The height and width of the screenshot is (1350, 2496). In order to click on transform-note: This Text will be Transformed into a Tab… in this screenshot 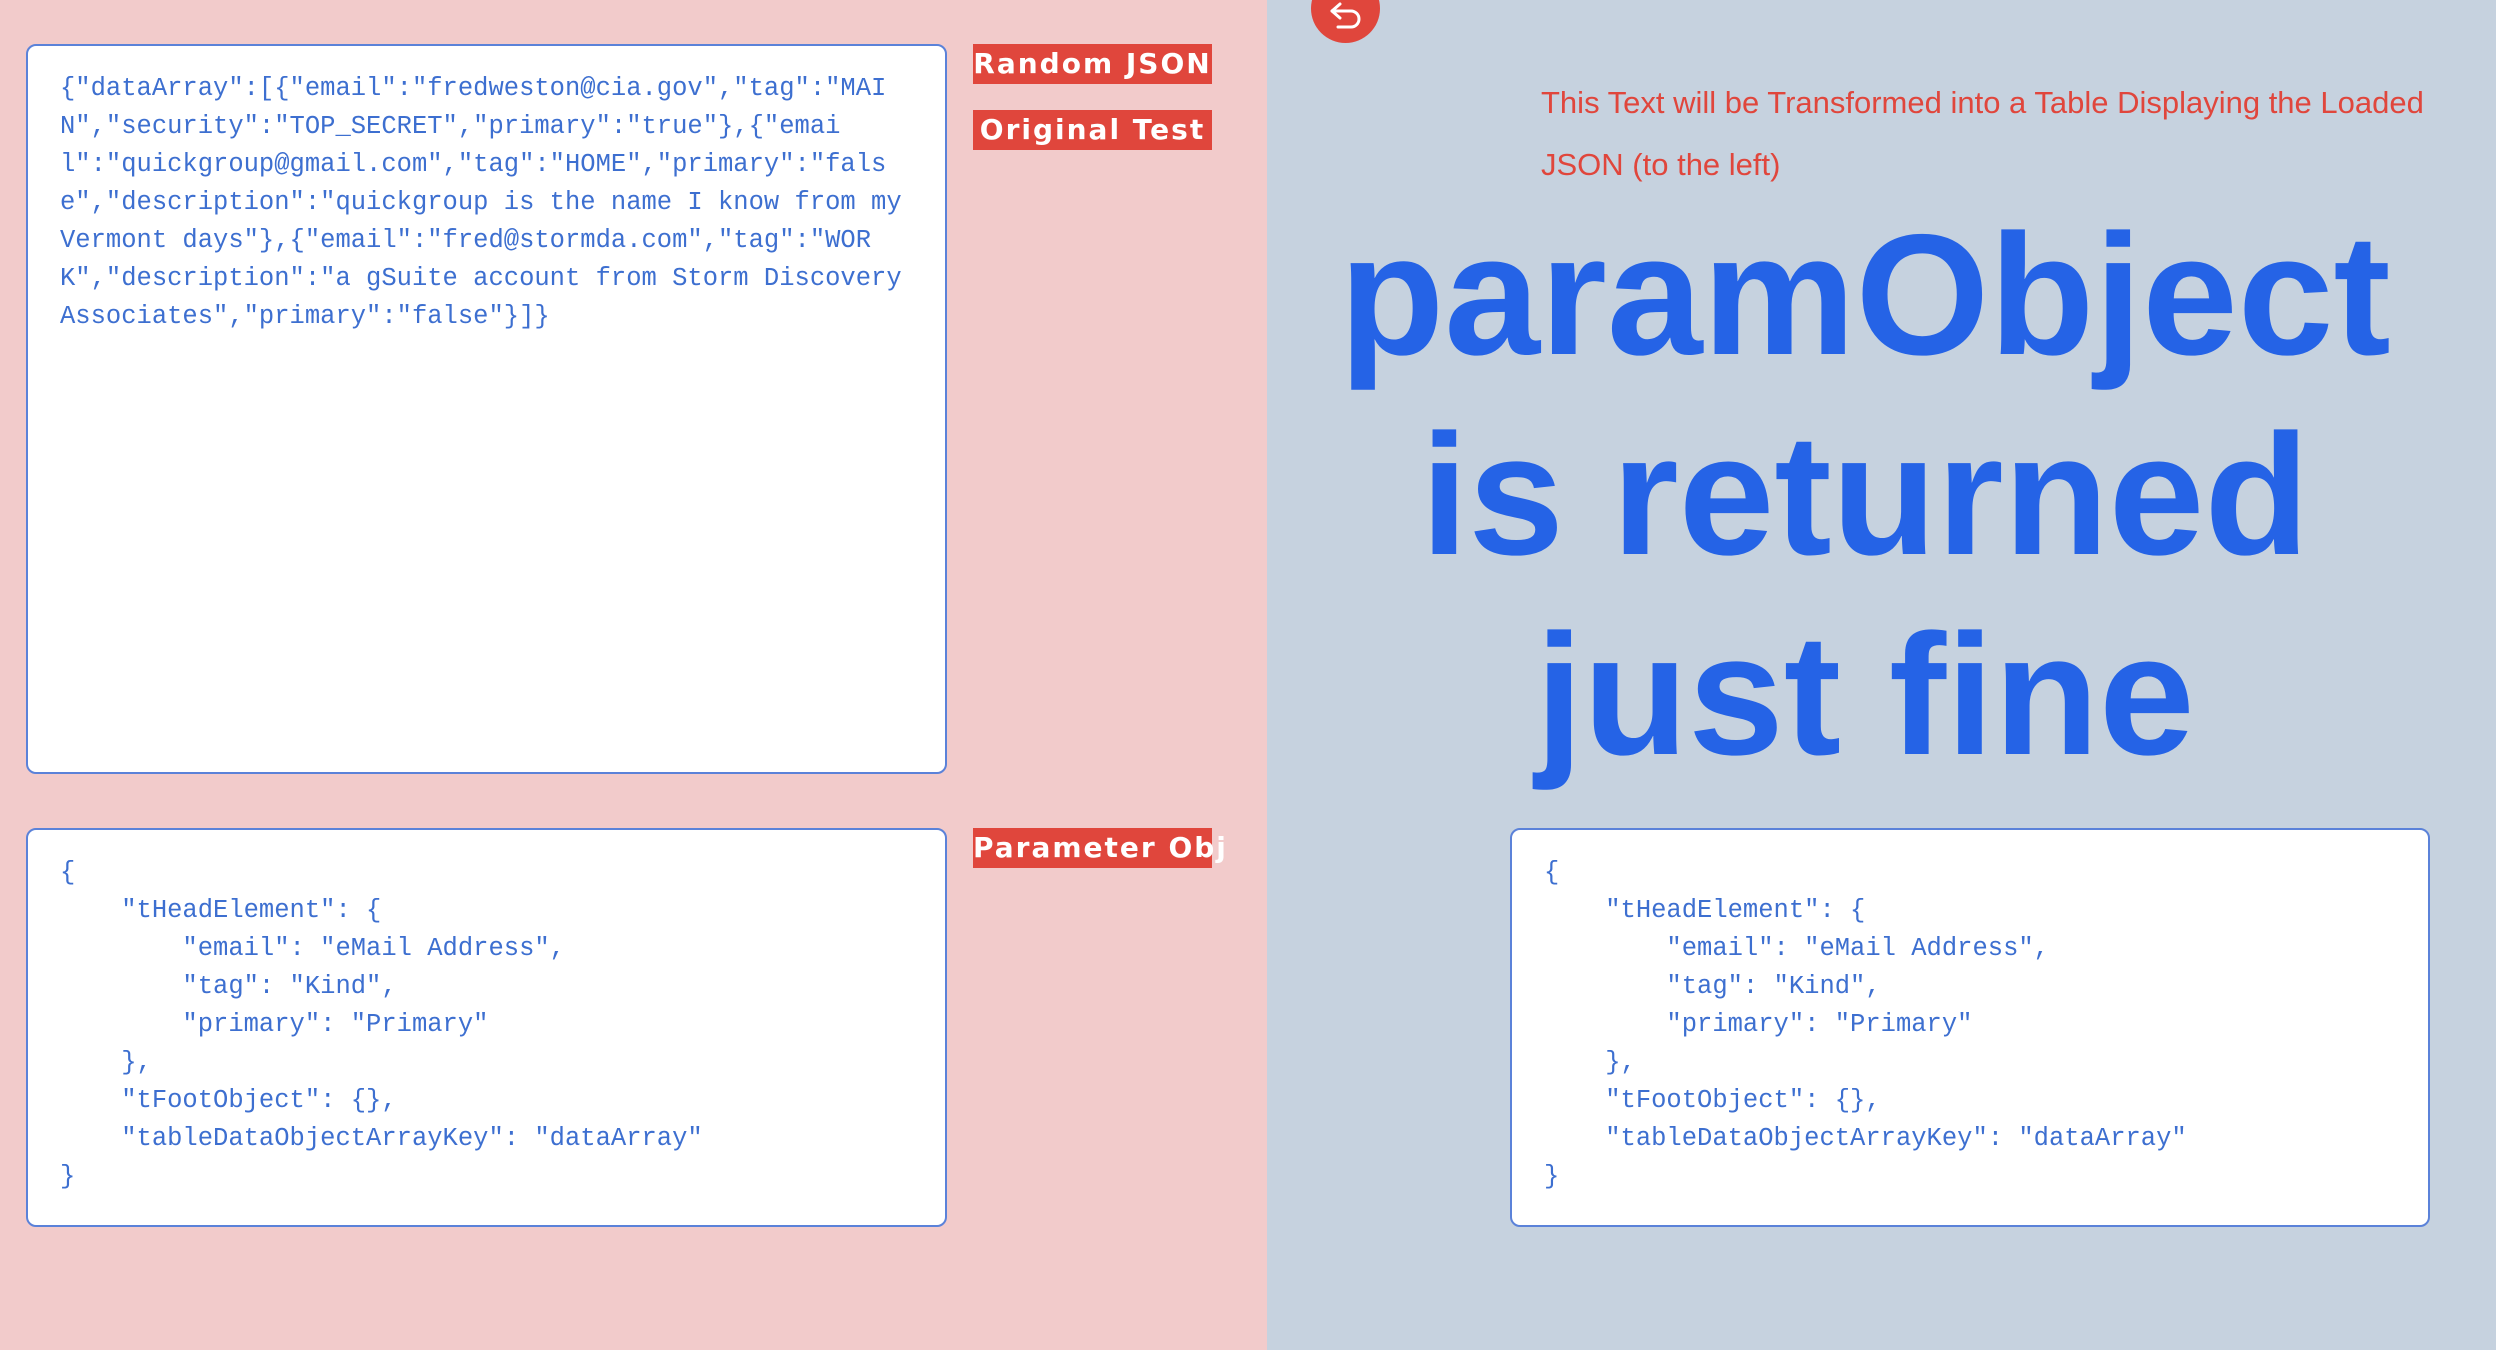, I will do `click(1982, 133)`.